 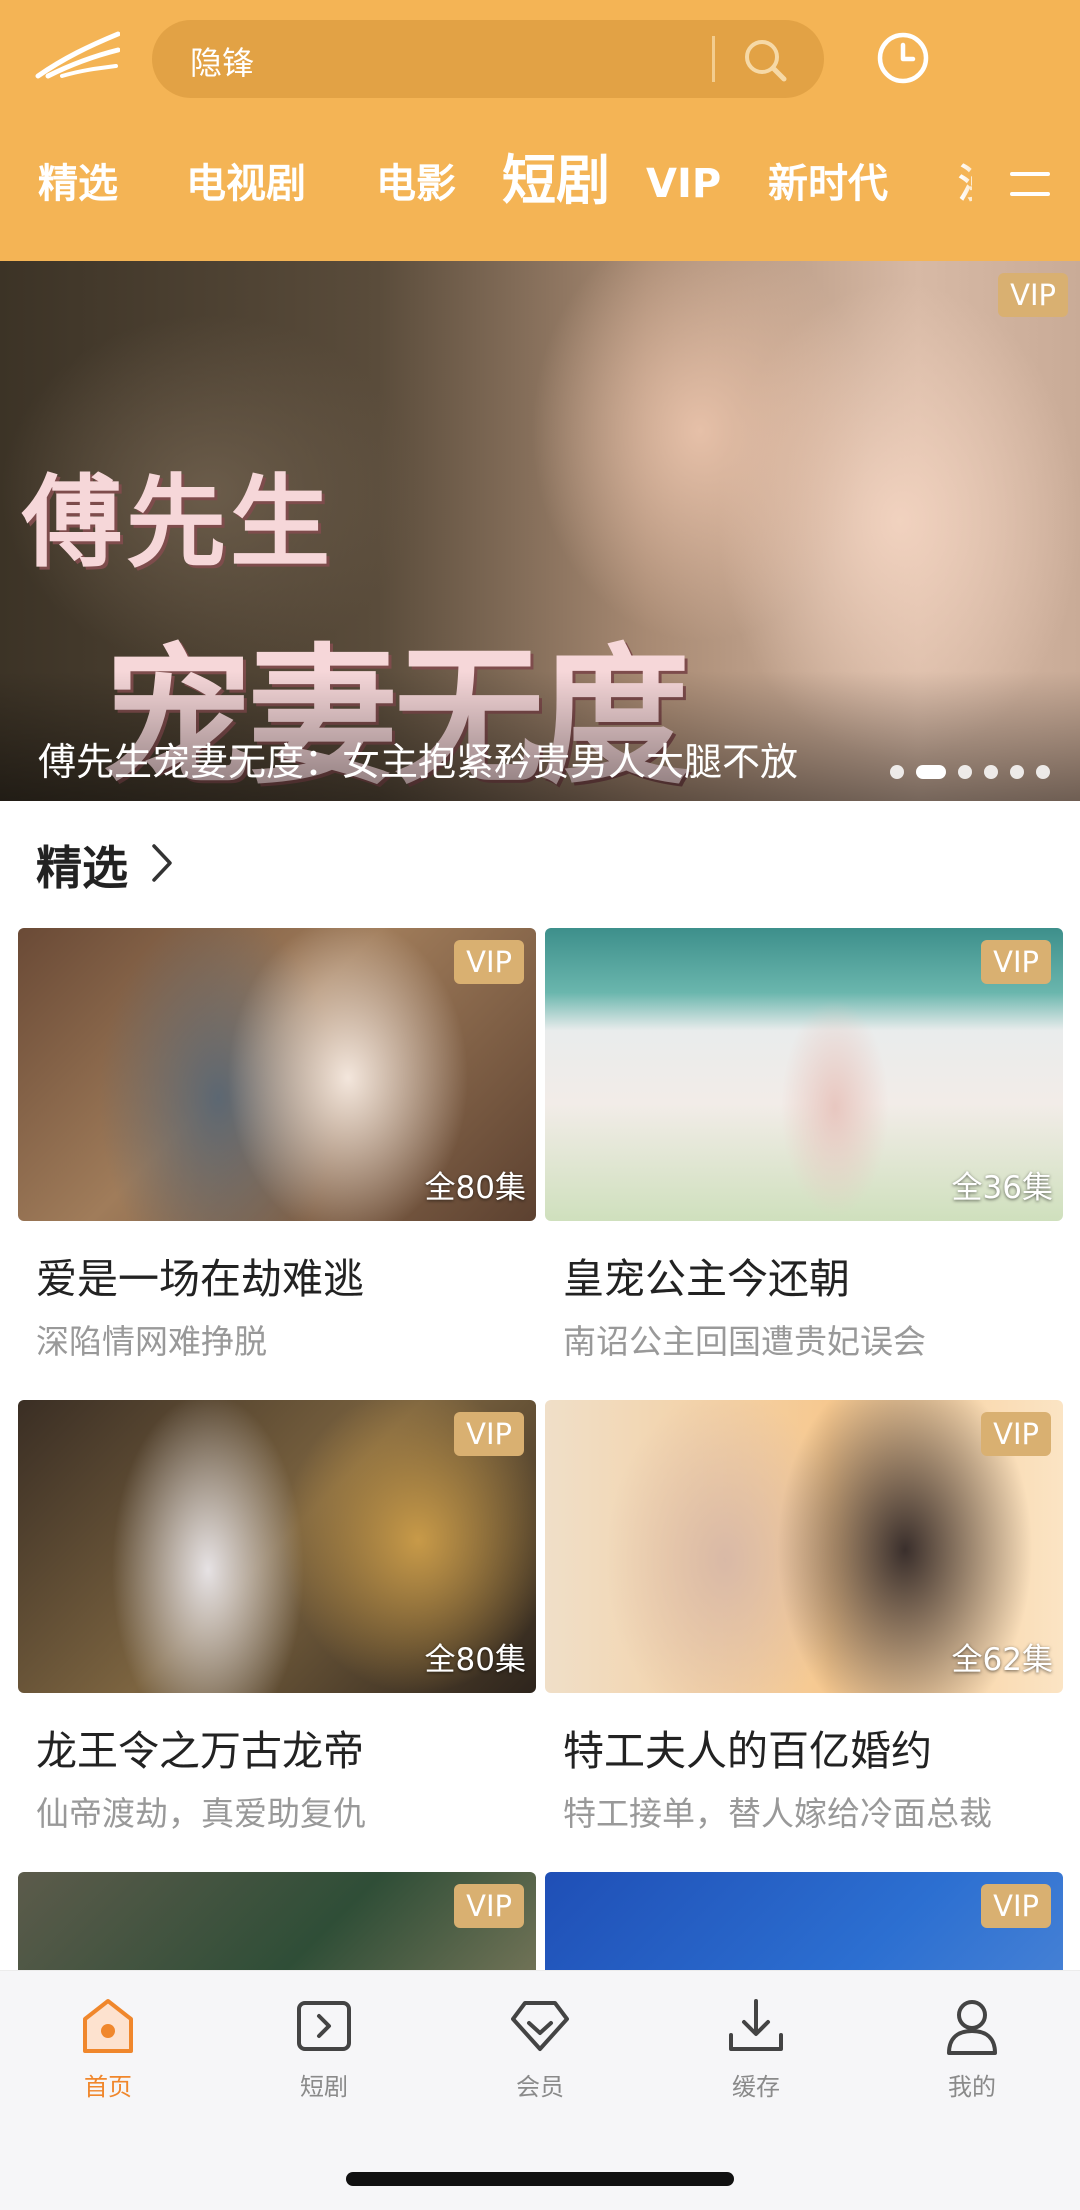 I want to click on search-input: 隐锋, so click(x=222, y=61).